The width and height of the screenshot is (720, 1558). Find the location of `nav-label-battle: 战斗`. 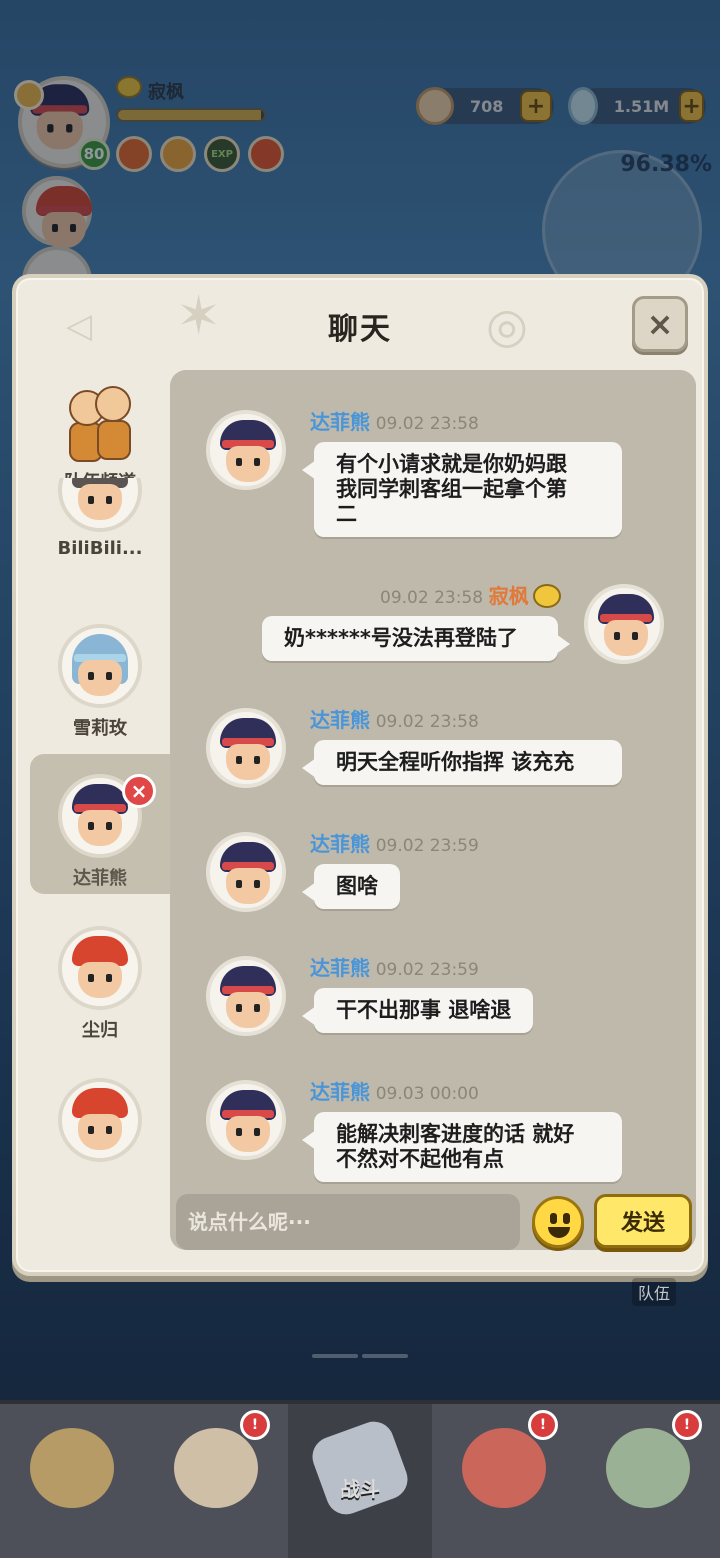

nav-label-battle: 战斗 is located at coordinates (360, 1489).